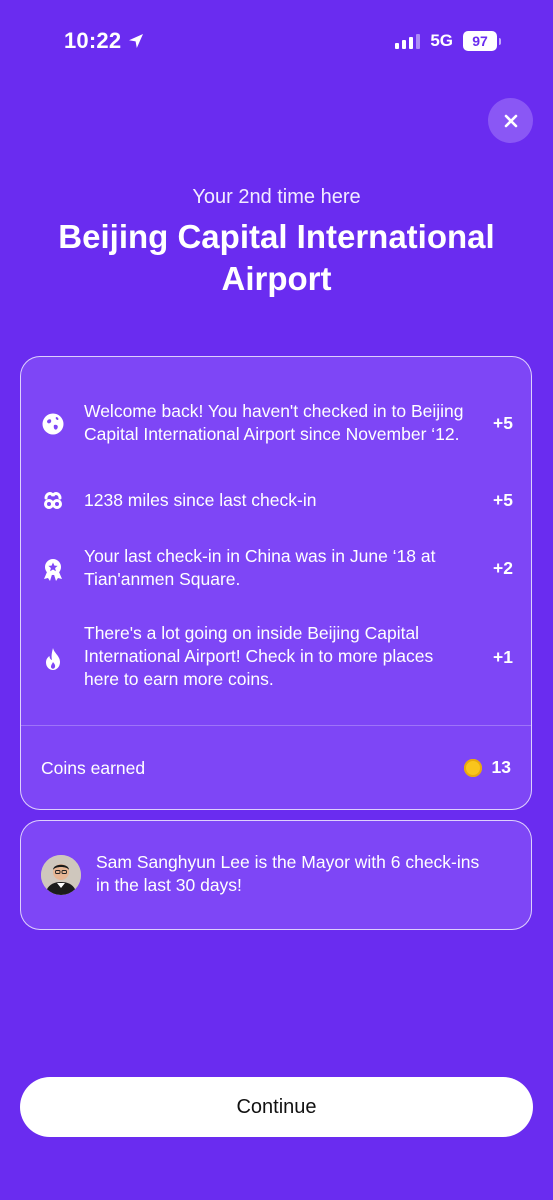 The image size is (553, 1200). Describe the element at coordinates (276, 1107) in the screenshot. I see `continue-button: Continue` at that location.